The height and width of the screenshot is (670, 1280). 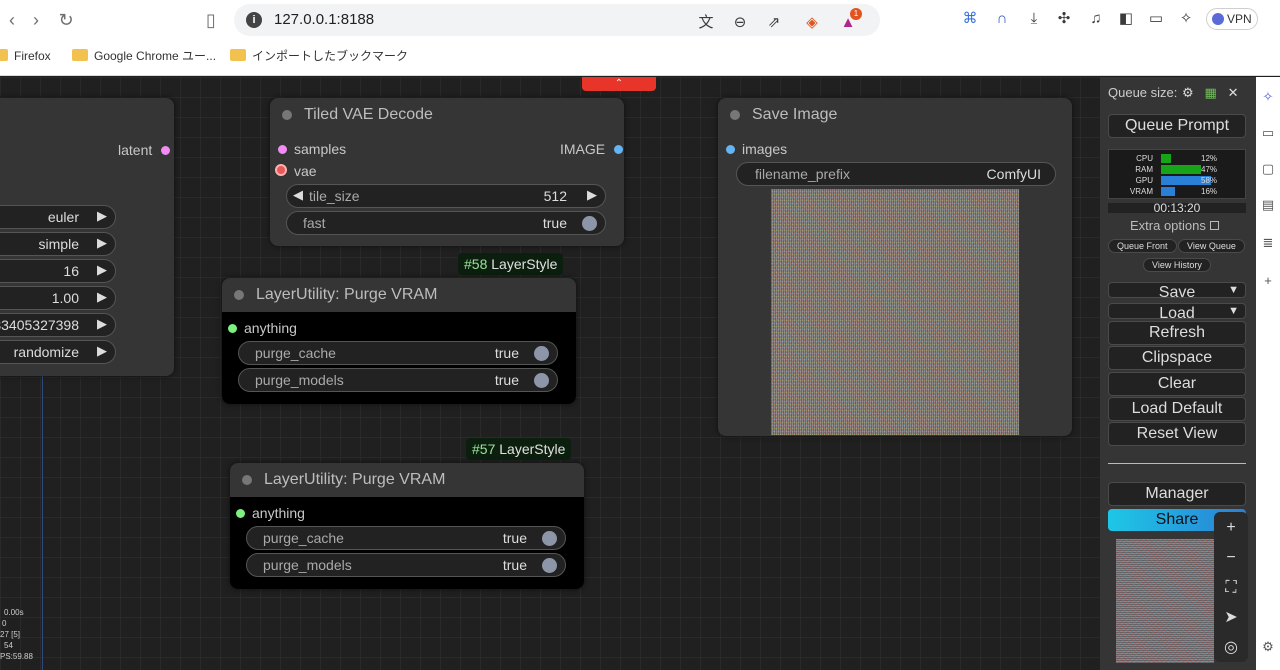 What do you see at coordinates (1268, 205) in the screenshot?
I see `bookmarks-icon: ▤` at bounding box center [1268, 205].